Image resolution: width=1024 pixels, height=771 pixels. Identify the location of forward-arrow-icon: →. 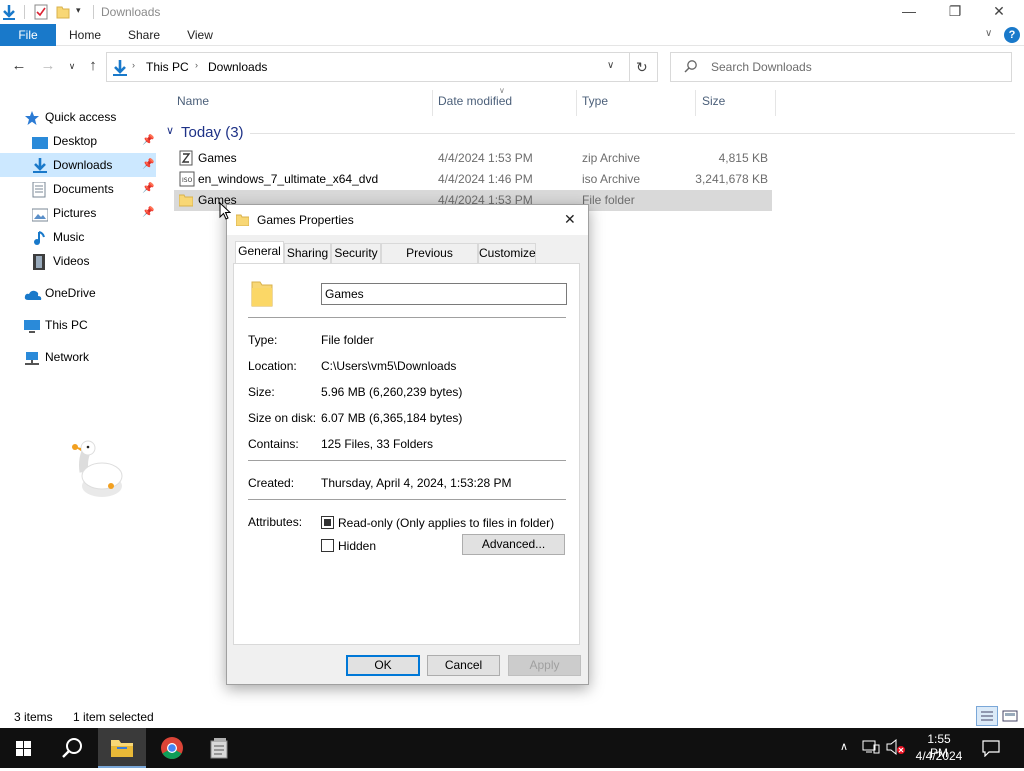
(48, 66).